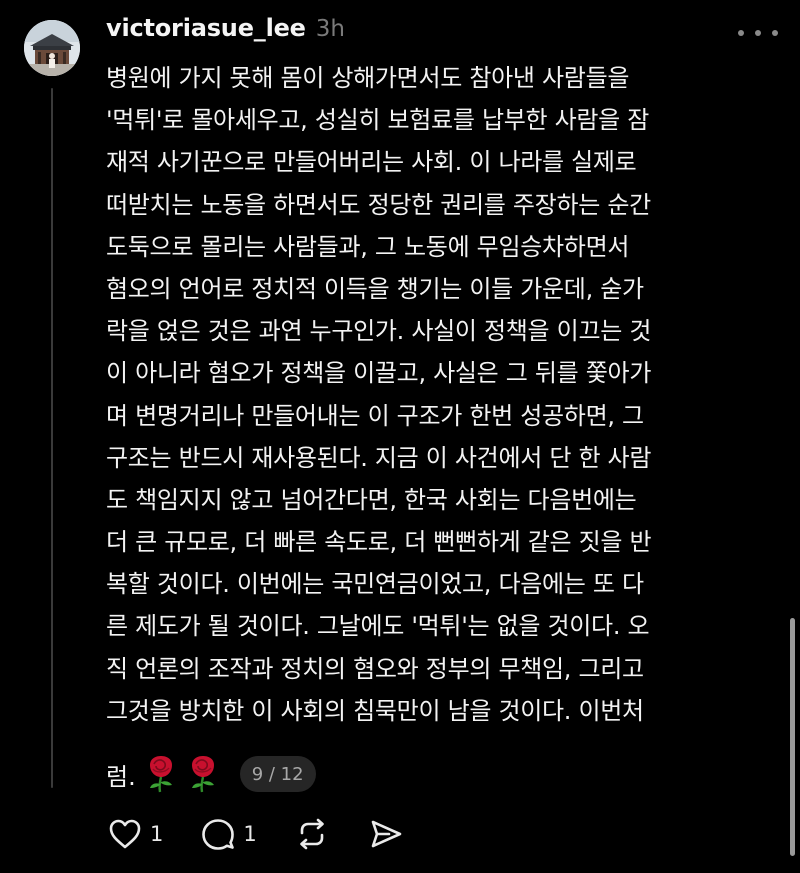 This screenshot has width=800, height=873. What do you see at coordinates (368, 78) in the screenshot?
I see `body-line: 병원에 가지 못해 몸이 상해가면서도 참아낸 사람들을` at bounding box center [368, 78].